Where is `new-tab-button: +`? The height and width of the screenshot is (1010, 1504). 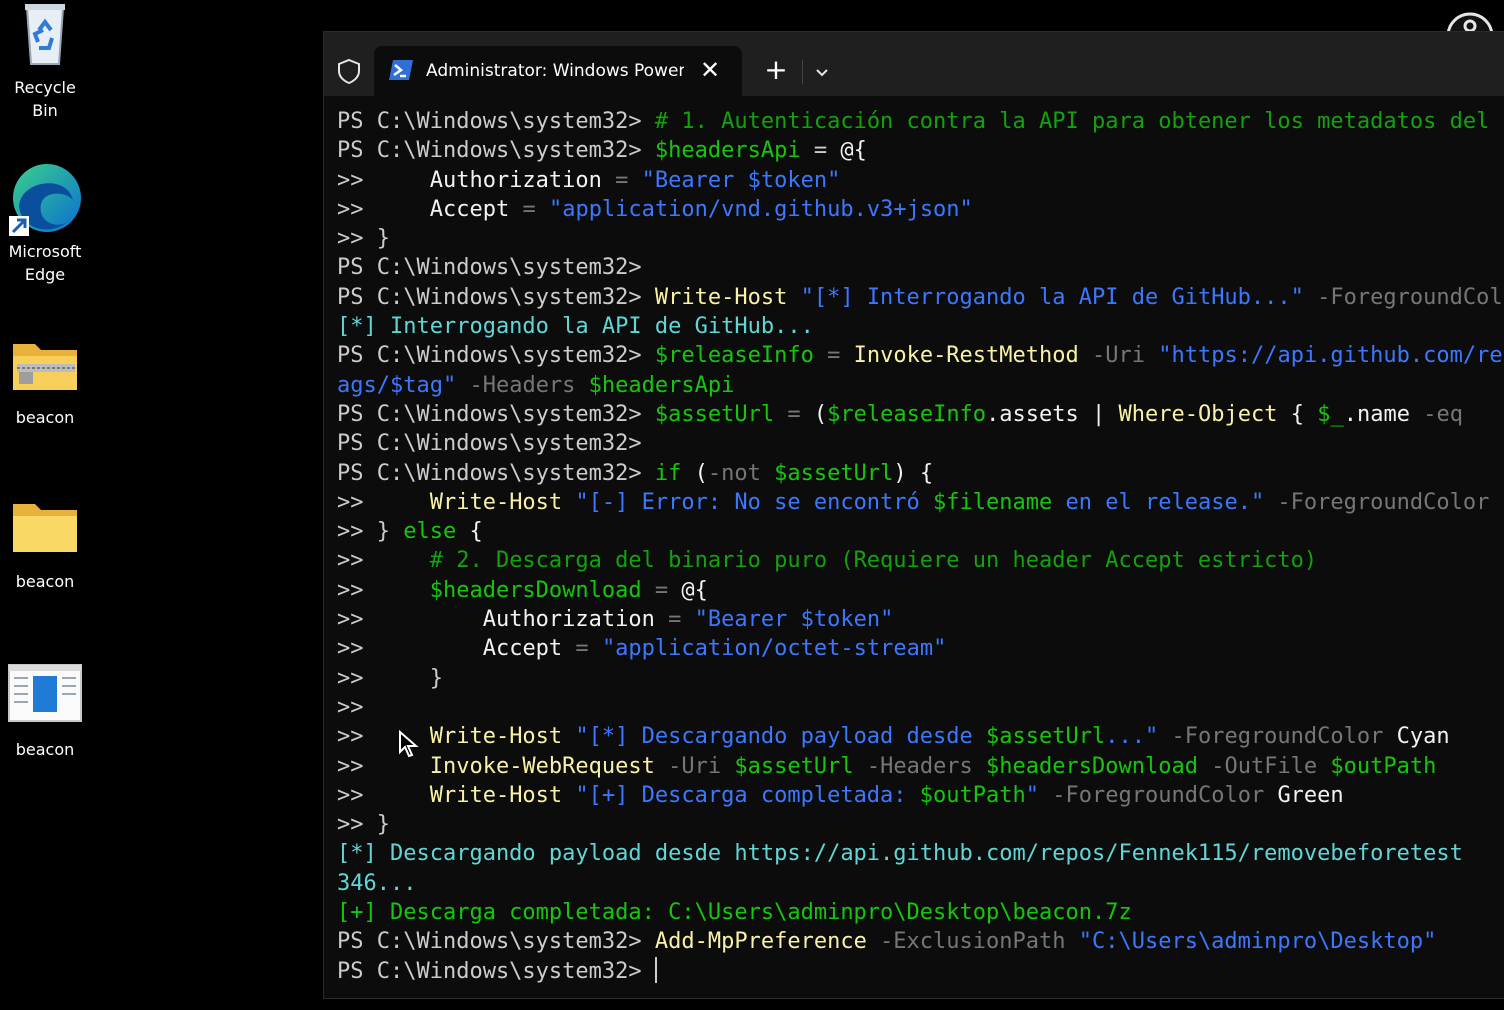 new-tab-button: + is located at coordinates (776, 71).